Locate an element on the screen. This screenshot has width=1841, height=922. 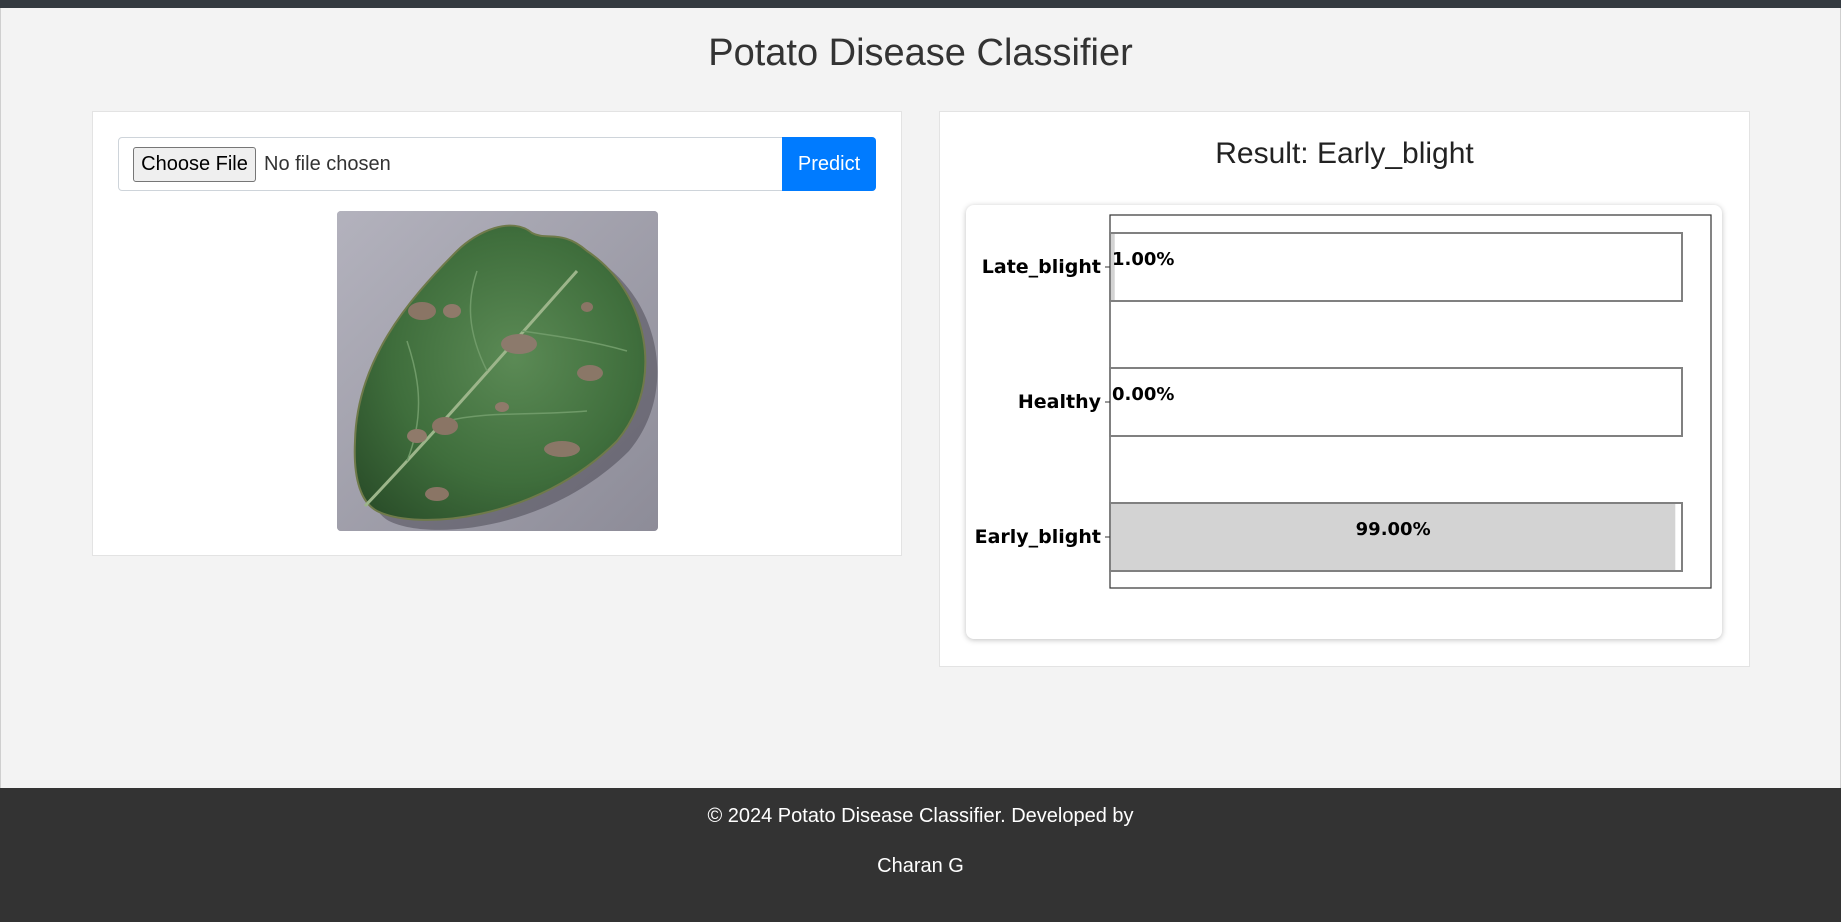
y-tick-label-late_blight: Late_blight is located at coordinates (1041, 267).